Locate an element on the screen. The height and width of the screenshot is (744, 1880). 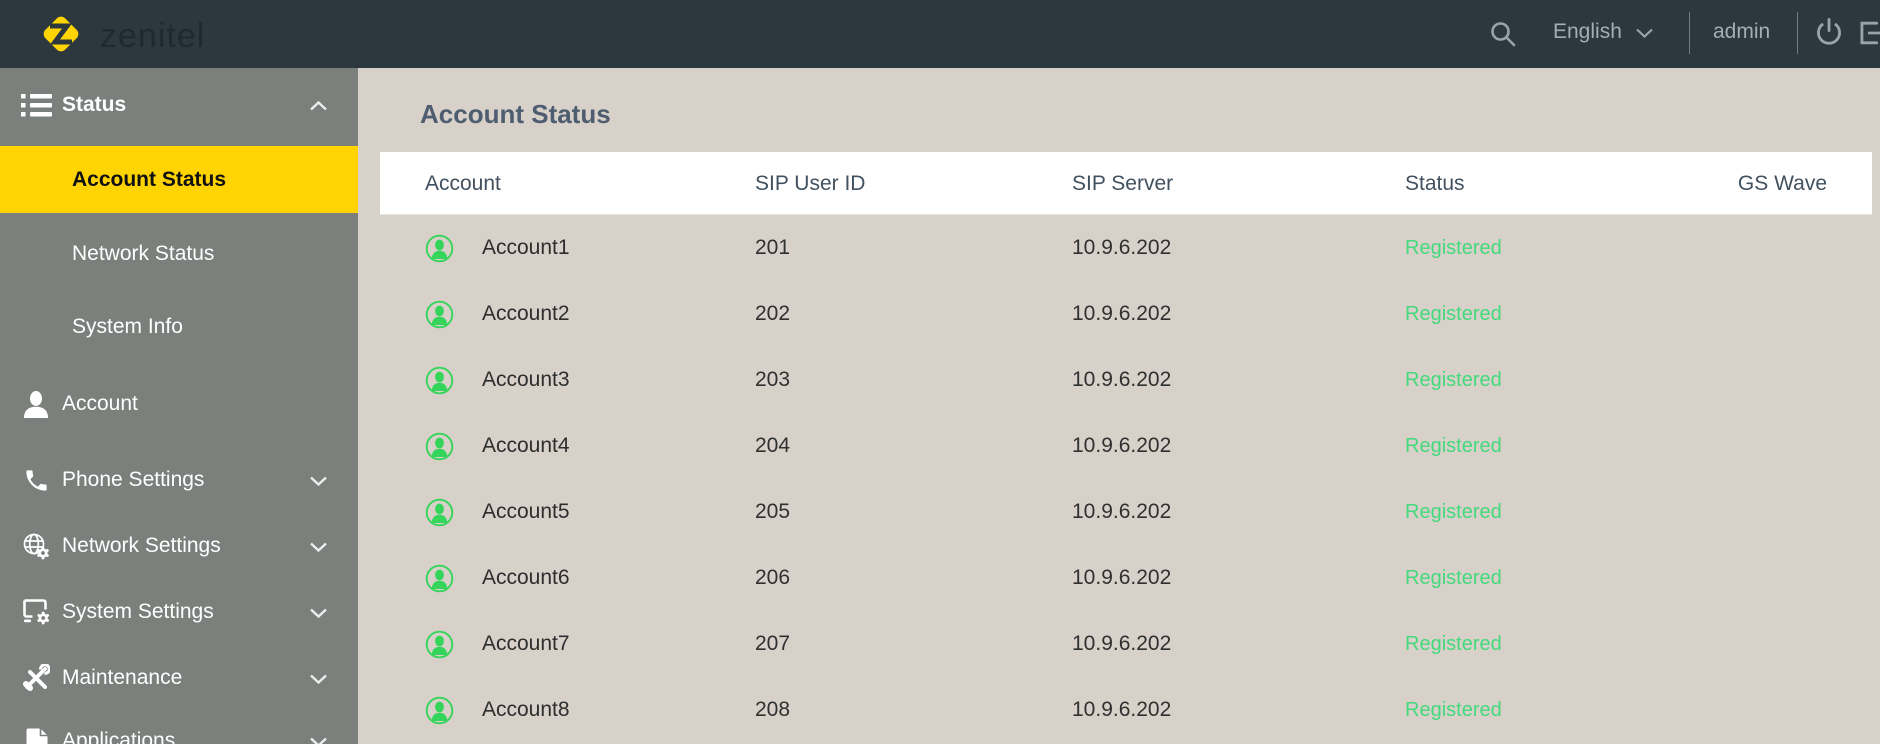
sidebar-item-label: System Info is located at coordinates (127, 326).